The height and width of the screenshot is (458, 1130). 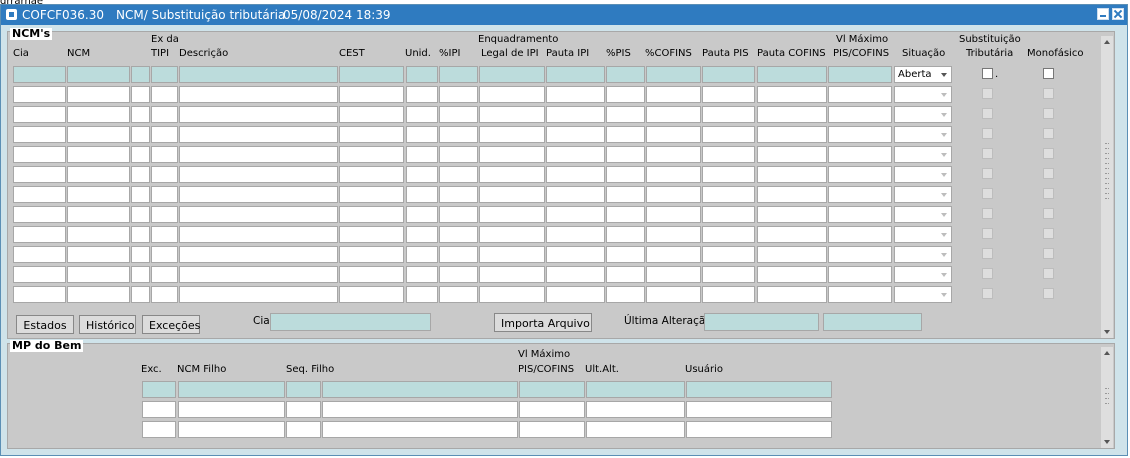 What do you see at coordinates (552, 409) in the screenshot?
I see `mp-vl-maximo-cell` at bounding box center [552, 409].